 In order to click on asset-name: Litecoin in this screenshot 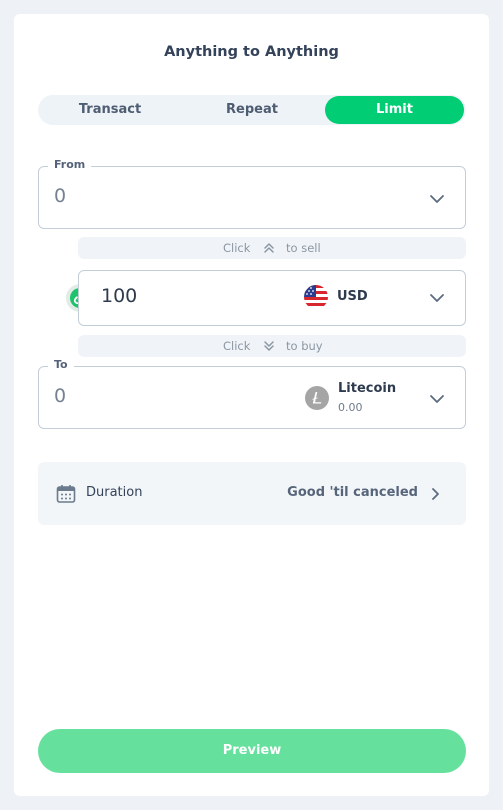, I will do `click(367, 388)`.